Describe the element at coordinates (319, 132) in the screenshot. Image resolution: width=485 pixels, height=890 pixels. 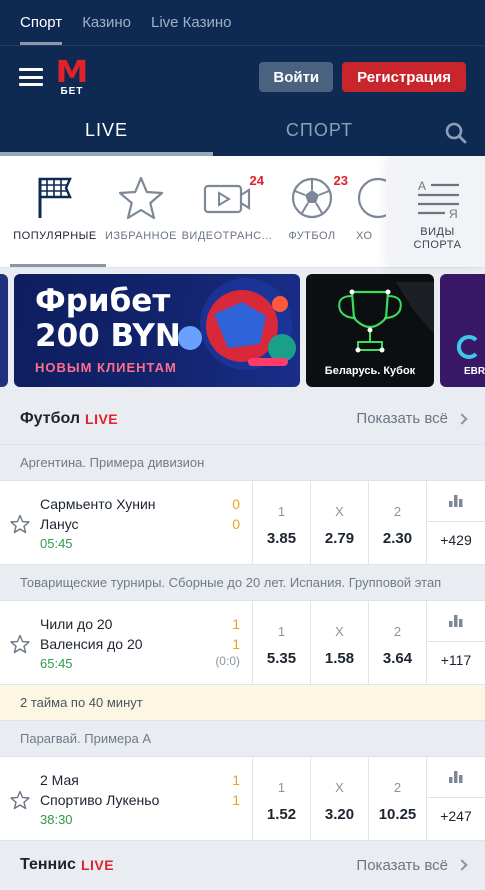
I see `tab-sport-line: СПОРТ` at that location.